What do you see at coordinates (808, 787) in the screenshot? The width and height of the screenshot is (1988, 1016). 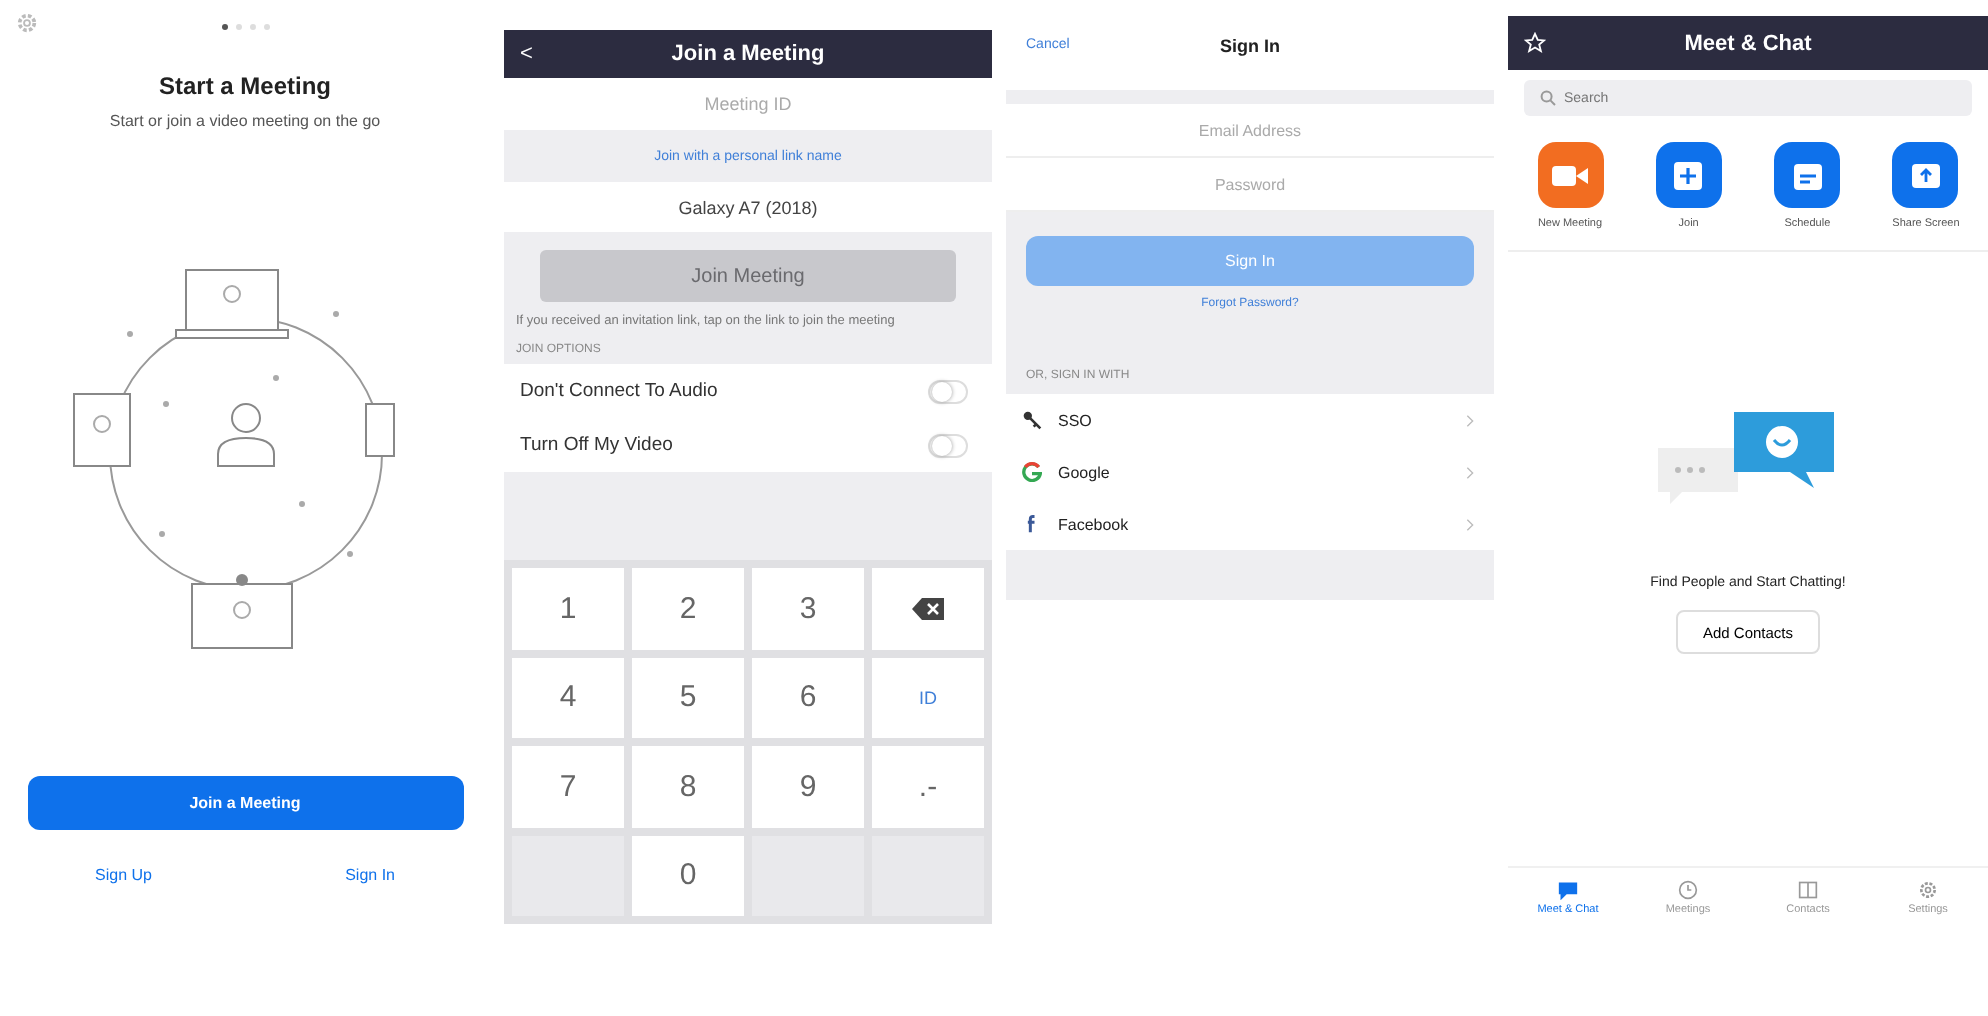 I see `keypad-key: 9` at bounding box center [808, 787].